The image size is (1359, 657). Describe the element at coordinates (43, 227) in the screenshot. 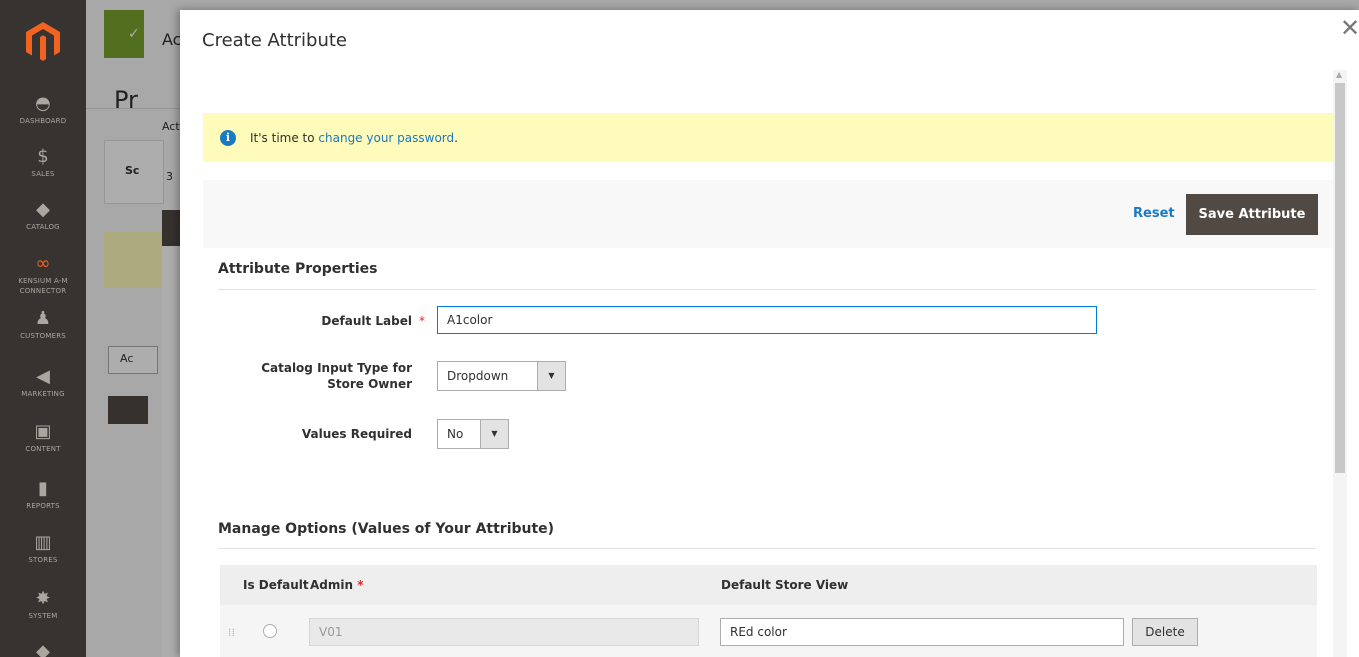

I see `sidebar-item-label: CATALOG` at that location.